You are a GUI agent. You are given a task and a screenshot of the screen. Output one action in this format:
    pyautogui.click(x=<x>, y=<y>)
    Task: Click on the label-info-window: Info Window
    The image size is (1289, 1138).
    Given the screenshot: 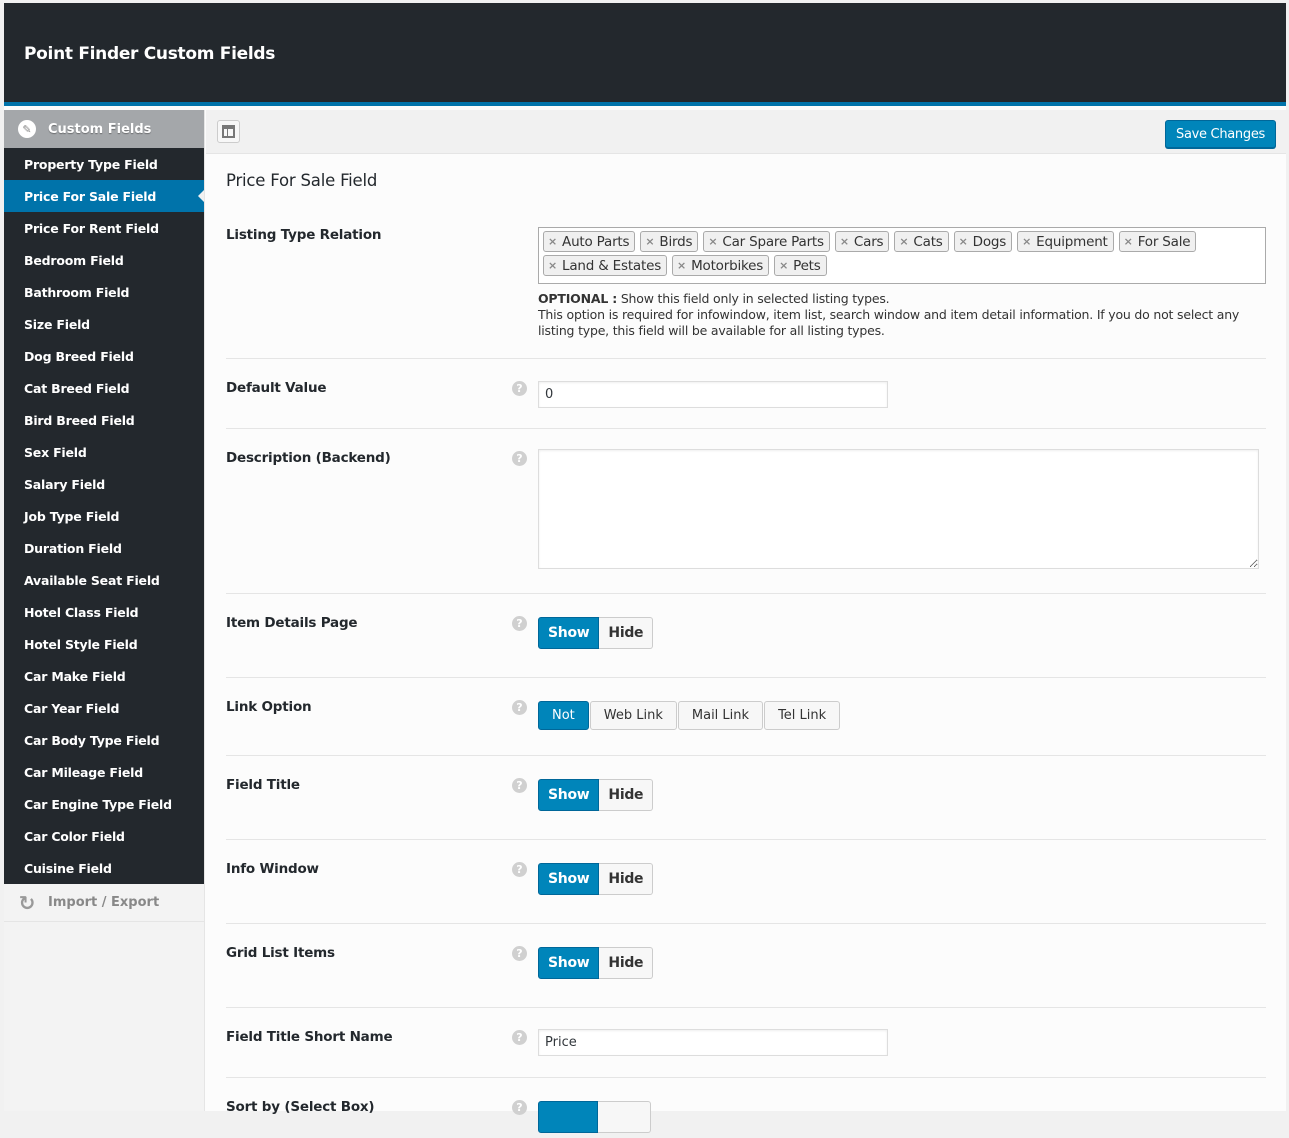 What is the action you would take?
    pyautogui.click(x=272, y=869)
    